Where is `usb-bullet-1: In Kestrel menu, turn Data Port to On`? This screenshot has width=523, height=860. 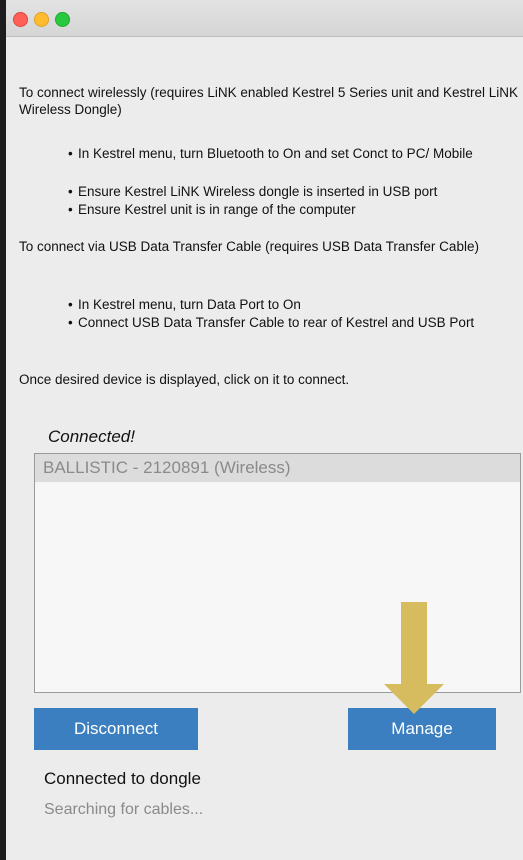 usb-bullet-1: In Kestrel menu, turn Data Port to On is located at coordinates (293, 304).